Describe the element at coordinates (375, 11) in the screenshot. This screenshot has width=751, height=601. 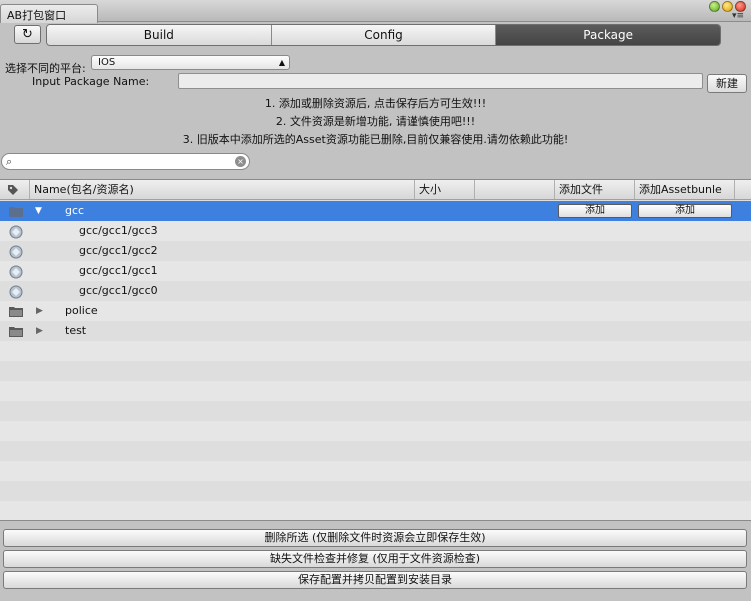
I see `title-bar: AB打包窗口 ▾≡` at that location.